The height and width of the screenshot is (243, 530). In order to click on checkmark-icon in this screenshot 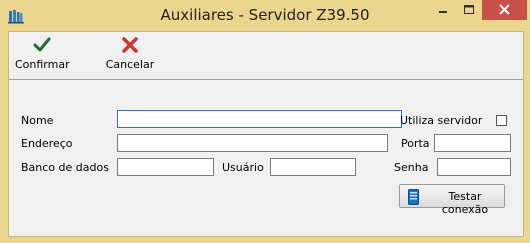, I will do `click(42, 44)`.